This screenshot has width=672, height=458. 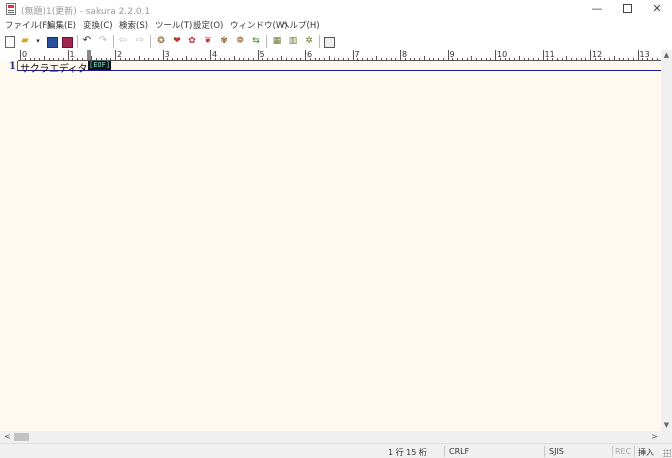 What do you see at coordinates (208, 25) in the screenshot?
I see `menu-settings: 設定(O)` at bounding box center [208, 25].